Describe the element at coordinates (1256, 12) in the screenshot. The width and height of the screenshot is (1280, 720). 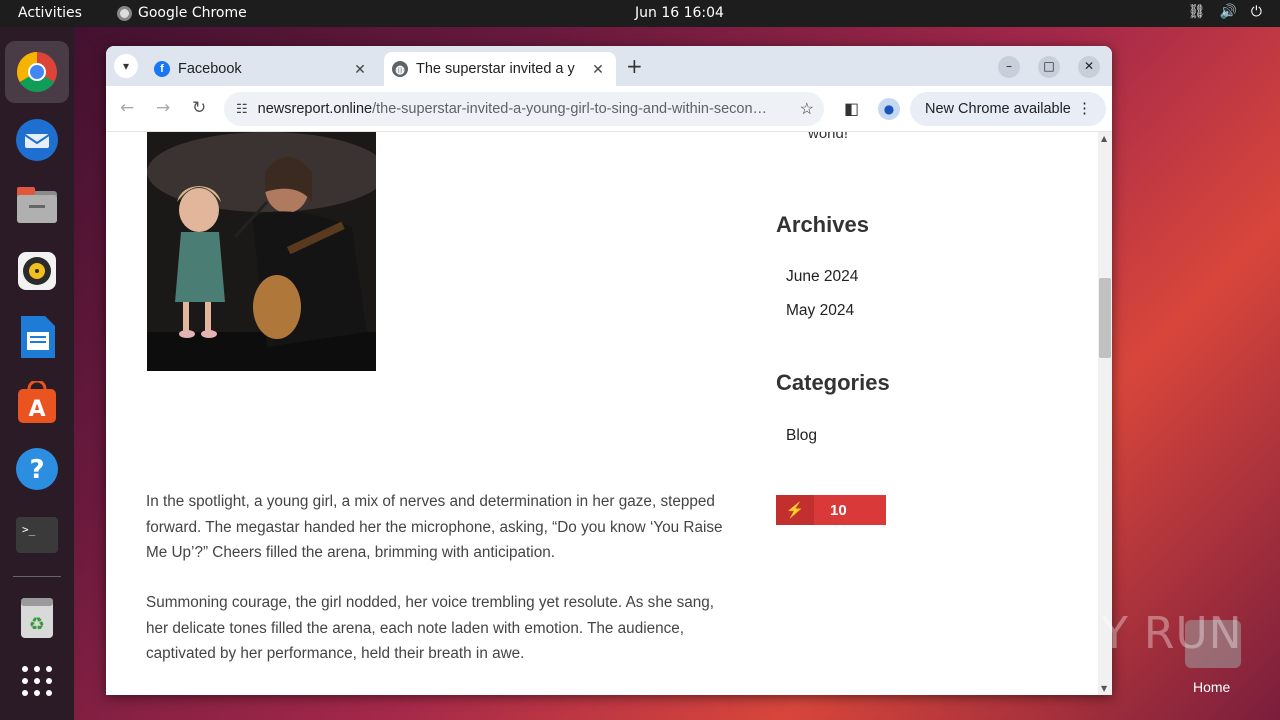
I see `power-icon: ⏻` at that location.